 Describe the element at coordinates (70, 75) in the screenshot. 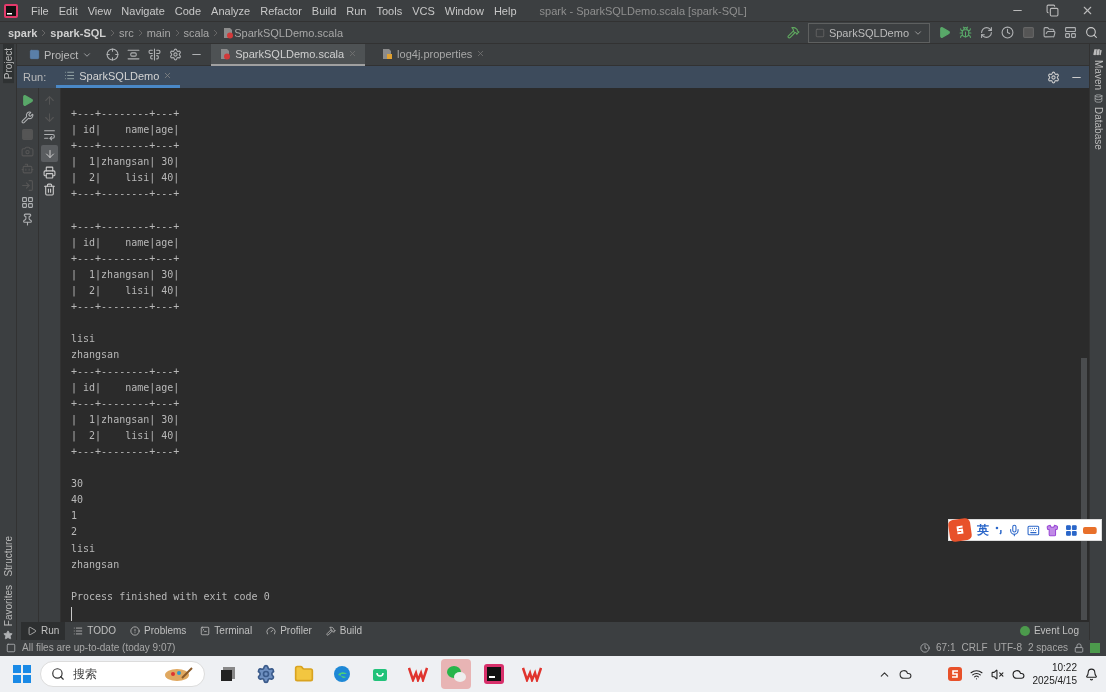

I see `list-icon` at that location.